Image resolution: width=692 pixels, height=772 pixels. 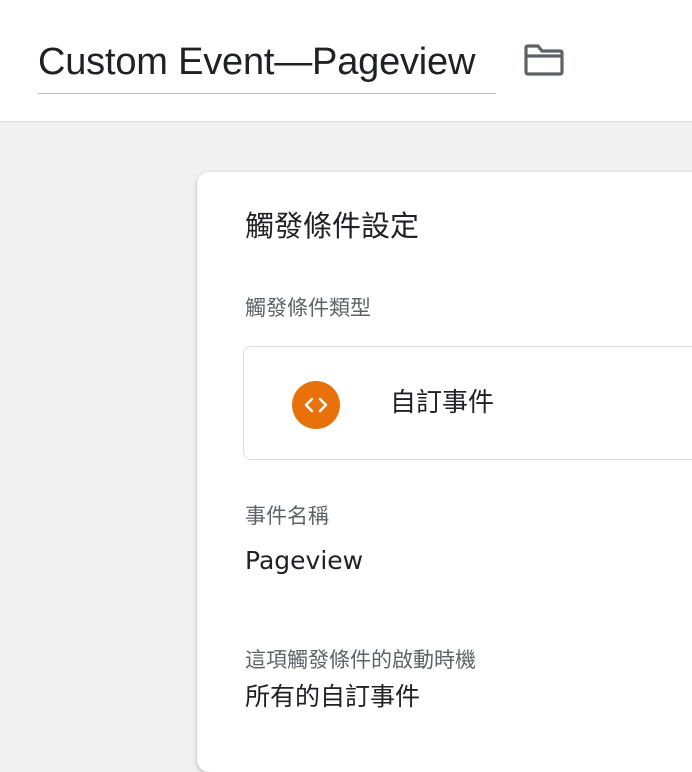 I want to click on folder-button, so click(x=544, y=62).